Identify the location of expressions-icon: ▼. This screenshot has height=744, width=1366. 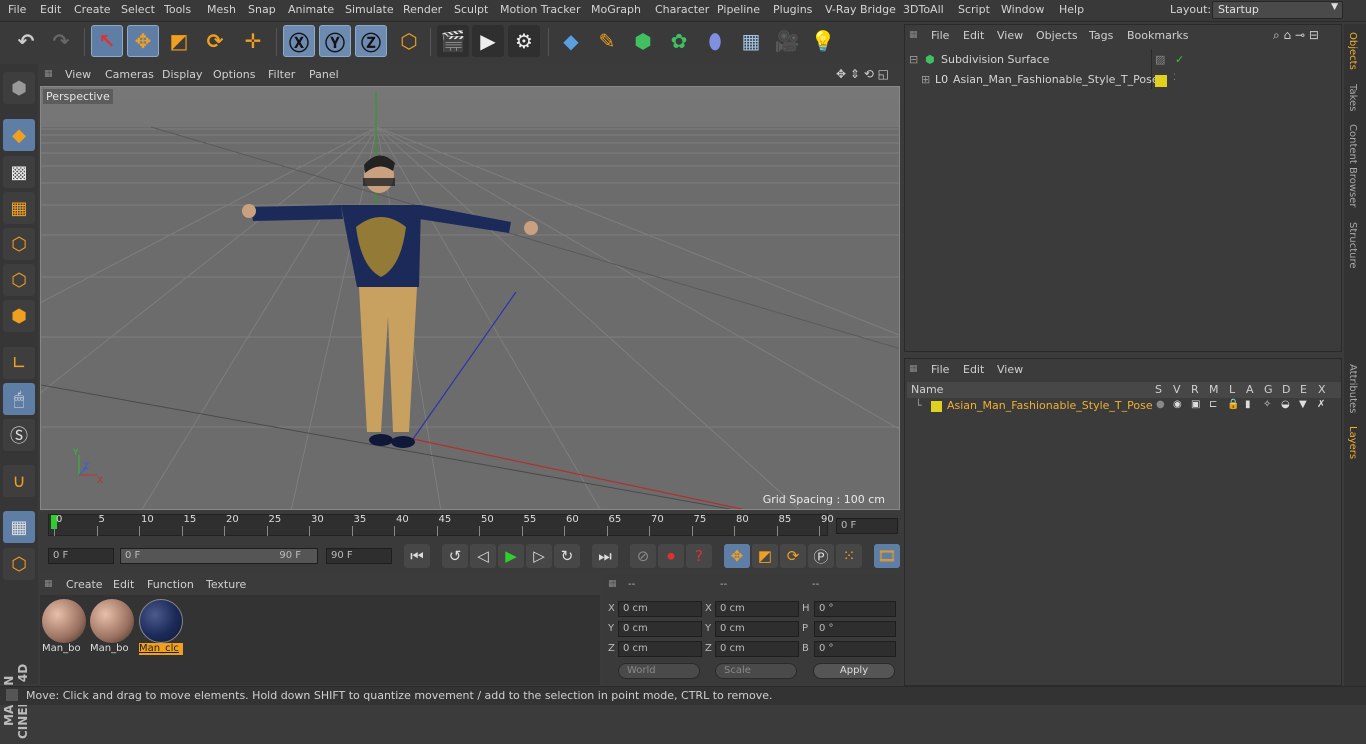
(1303, 404).